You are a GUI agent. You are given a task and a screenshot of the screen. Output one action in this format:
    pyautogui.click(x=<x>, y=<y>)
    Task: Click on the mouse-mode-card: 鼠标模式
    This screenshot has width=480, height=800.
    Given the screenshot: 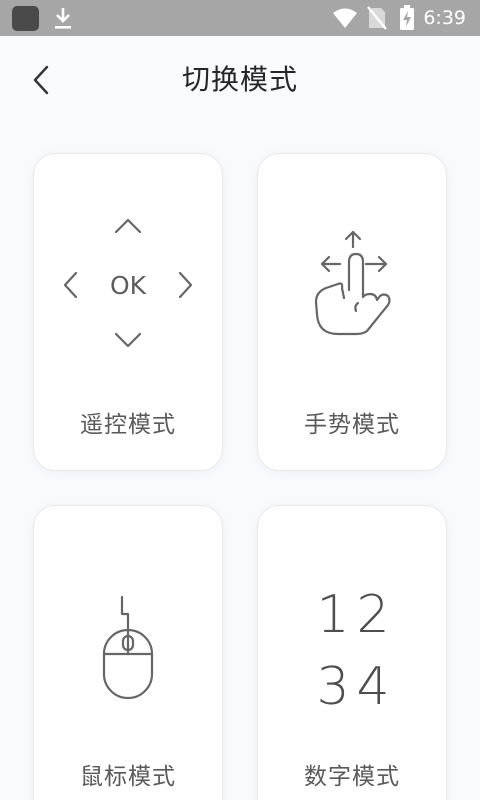 What is the action you would take?
    pyautogui.click(x=128, y=652)
    